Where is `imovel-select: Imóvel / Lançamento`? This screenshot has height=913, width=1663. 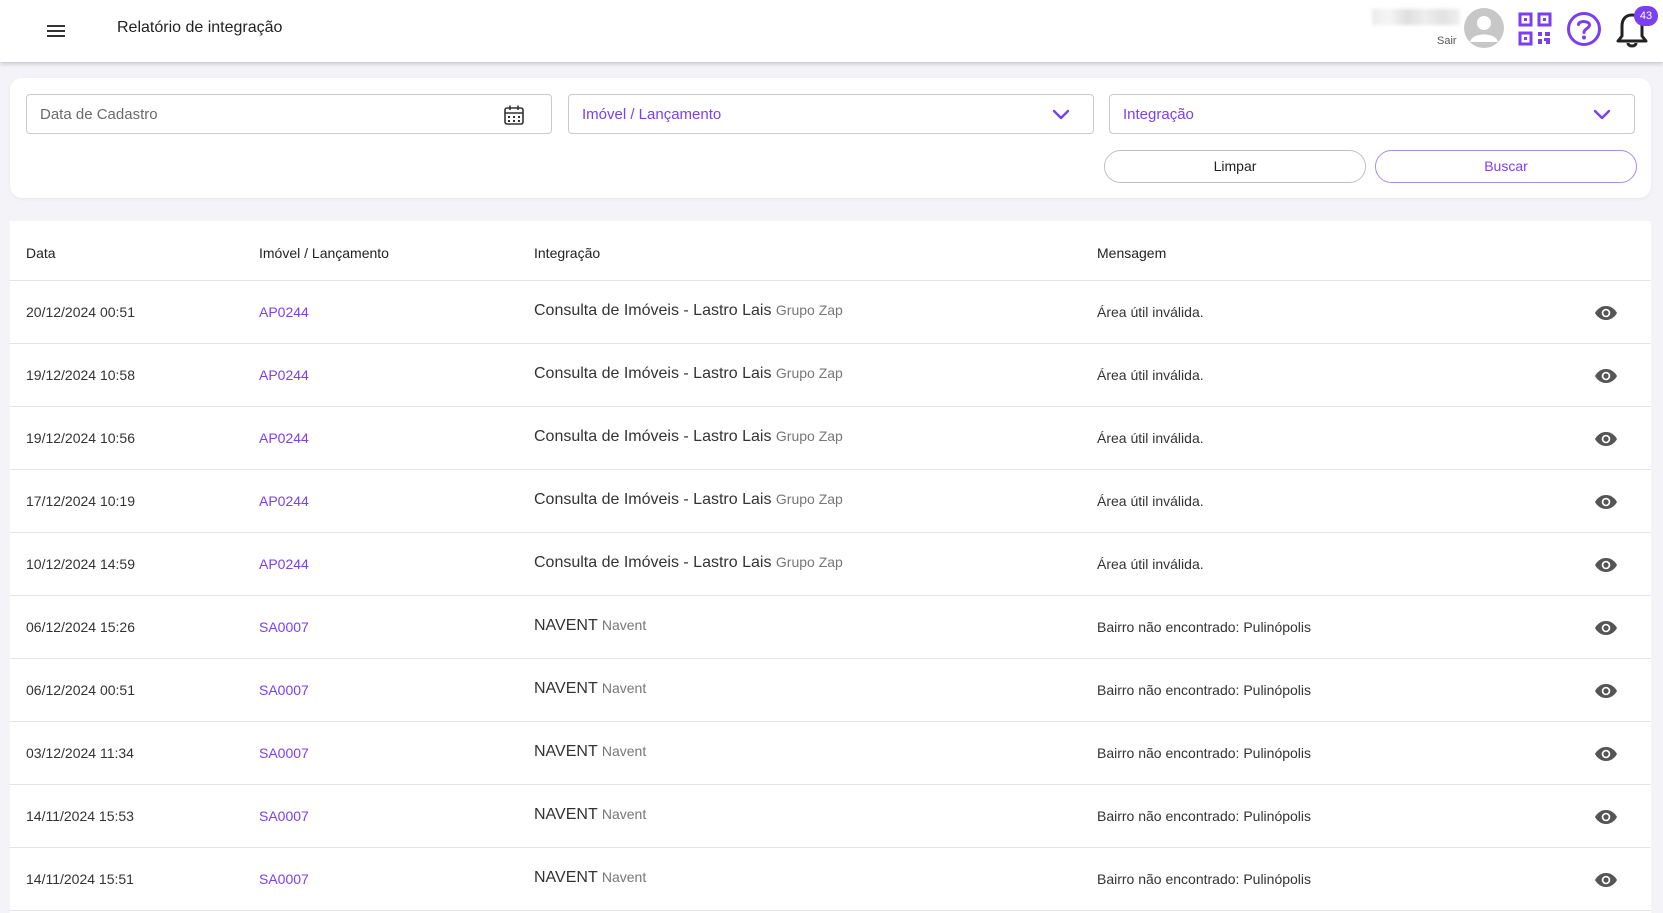 imovel-select: Imóvel / Lançamento is located at coordinates (831, 114).